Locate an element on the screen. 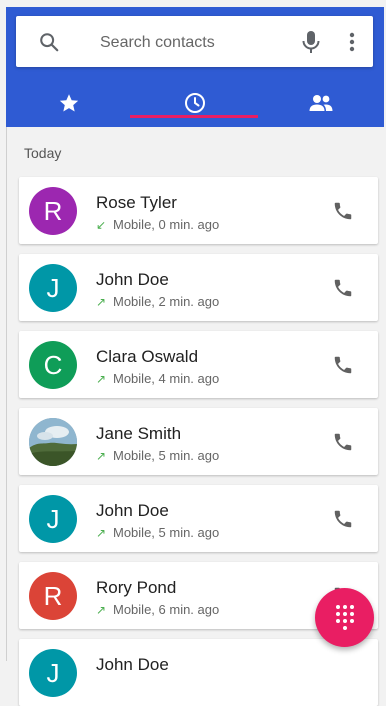  contact-name: Rose Tyler is located at coordinates (136, 202).